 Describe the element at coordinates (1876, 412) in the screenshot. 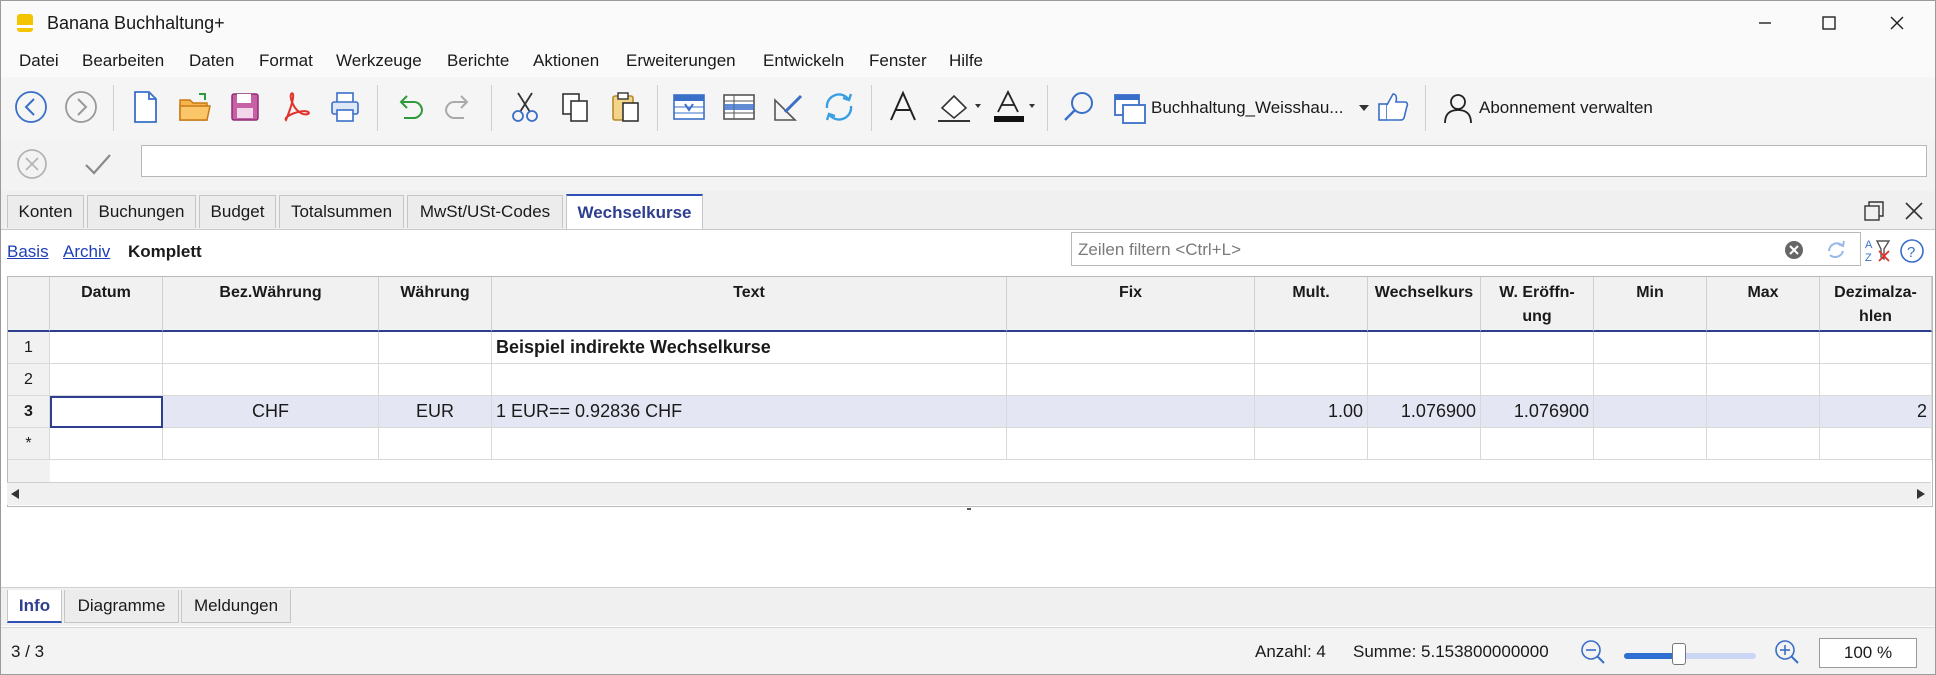

I see `table-cell: 2` at that location.